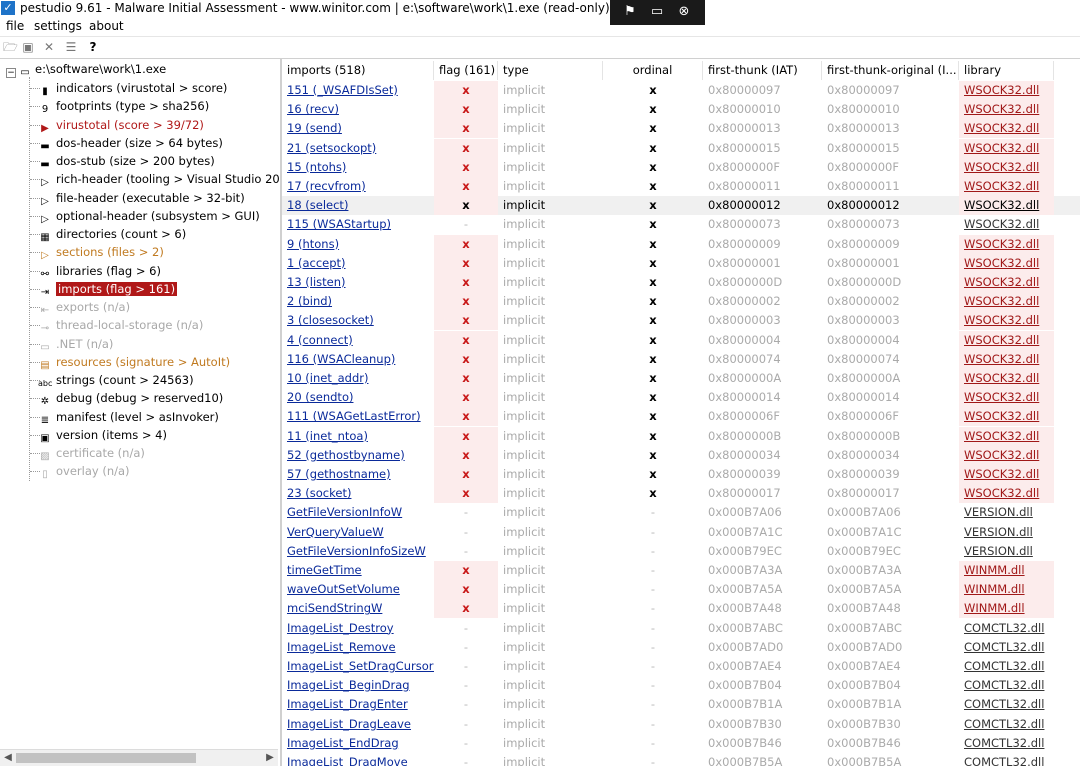 This screenshot has width=1080, height=766. What do you see at coordinates (358, 205) in the screenshot?
I see `import-name-link: 18 (select)` at bounding box center [358, 205].